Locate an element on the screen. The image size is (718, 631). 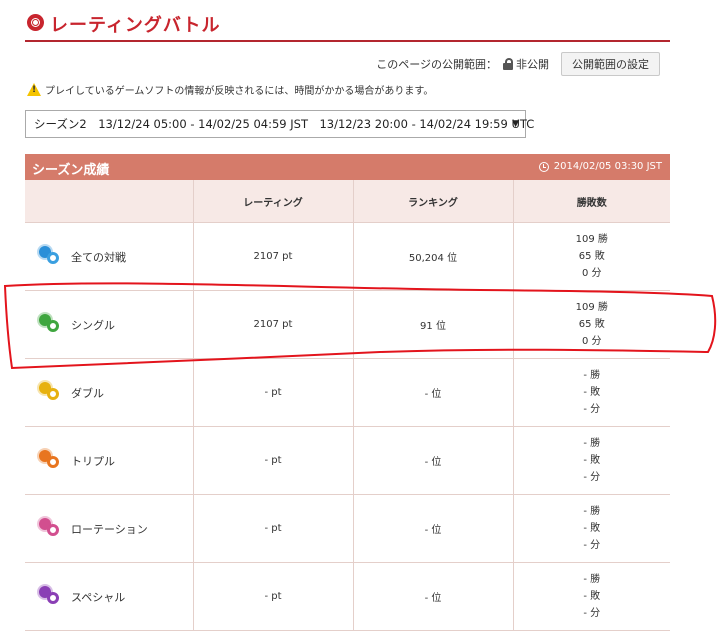
table-row: スペシャル - pt - 位 - 勝 - 敗 - 分 is located at coordinates (347, 596).